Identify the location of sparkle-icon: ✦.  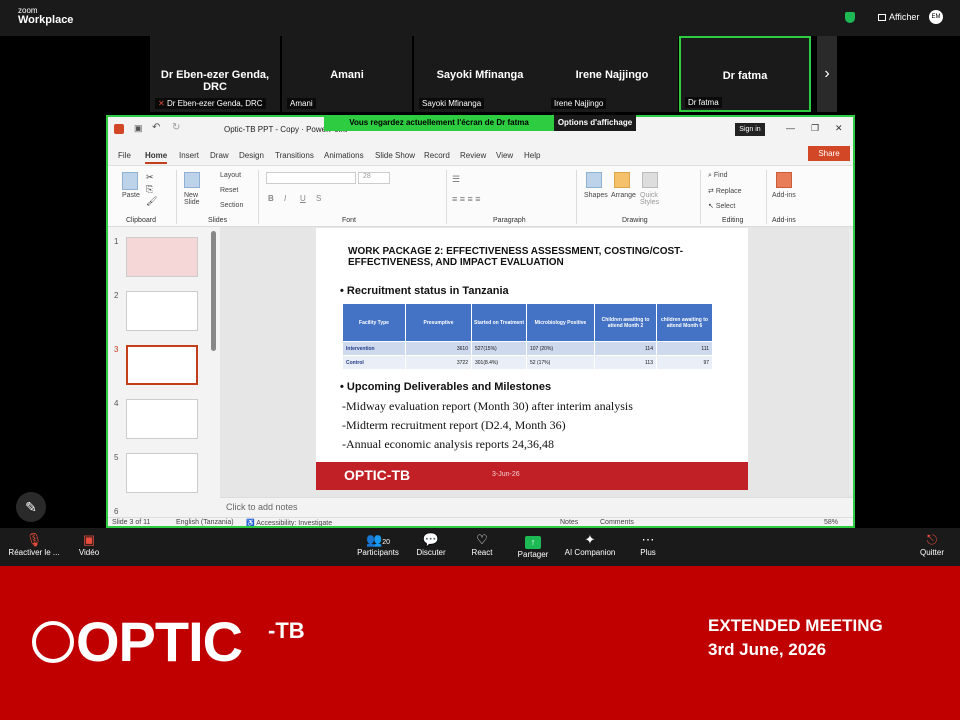
(590, 539).